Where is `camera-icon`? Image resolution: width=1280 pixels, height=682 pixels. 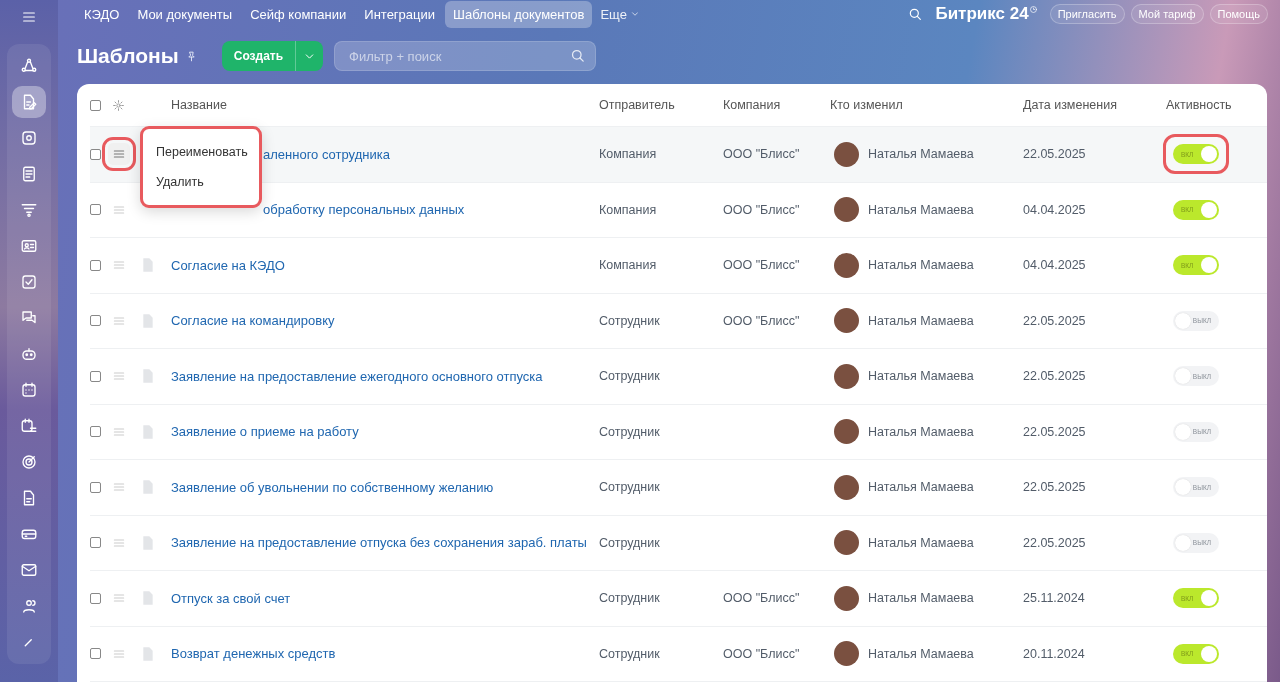
camera-icon is located at coordinates (29, 138).